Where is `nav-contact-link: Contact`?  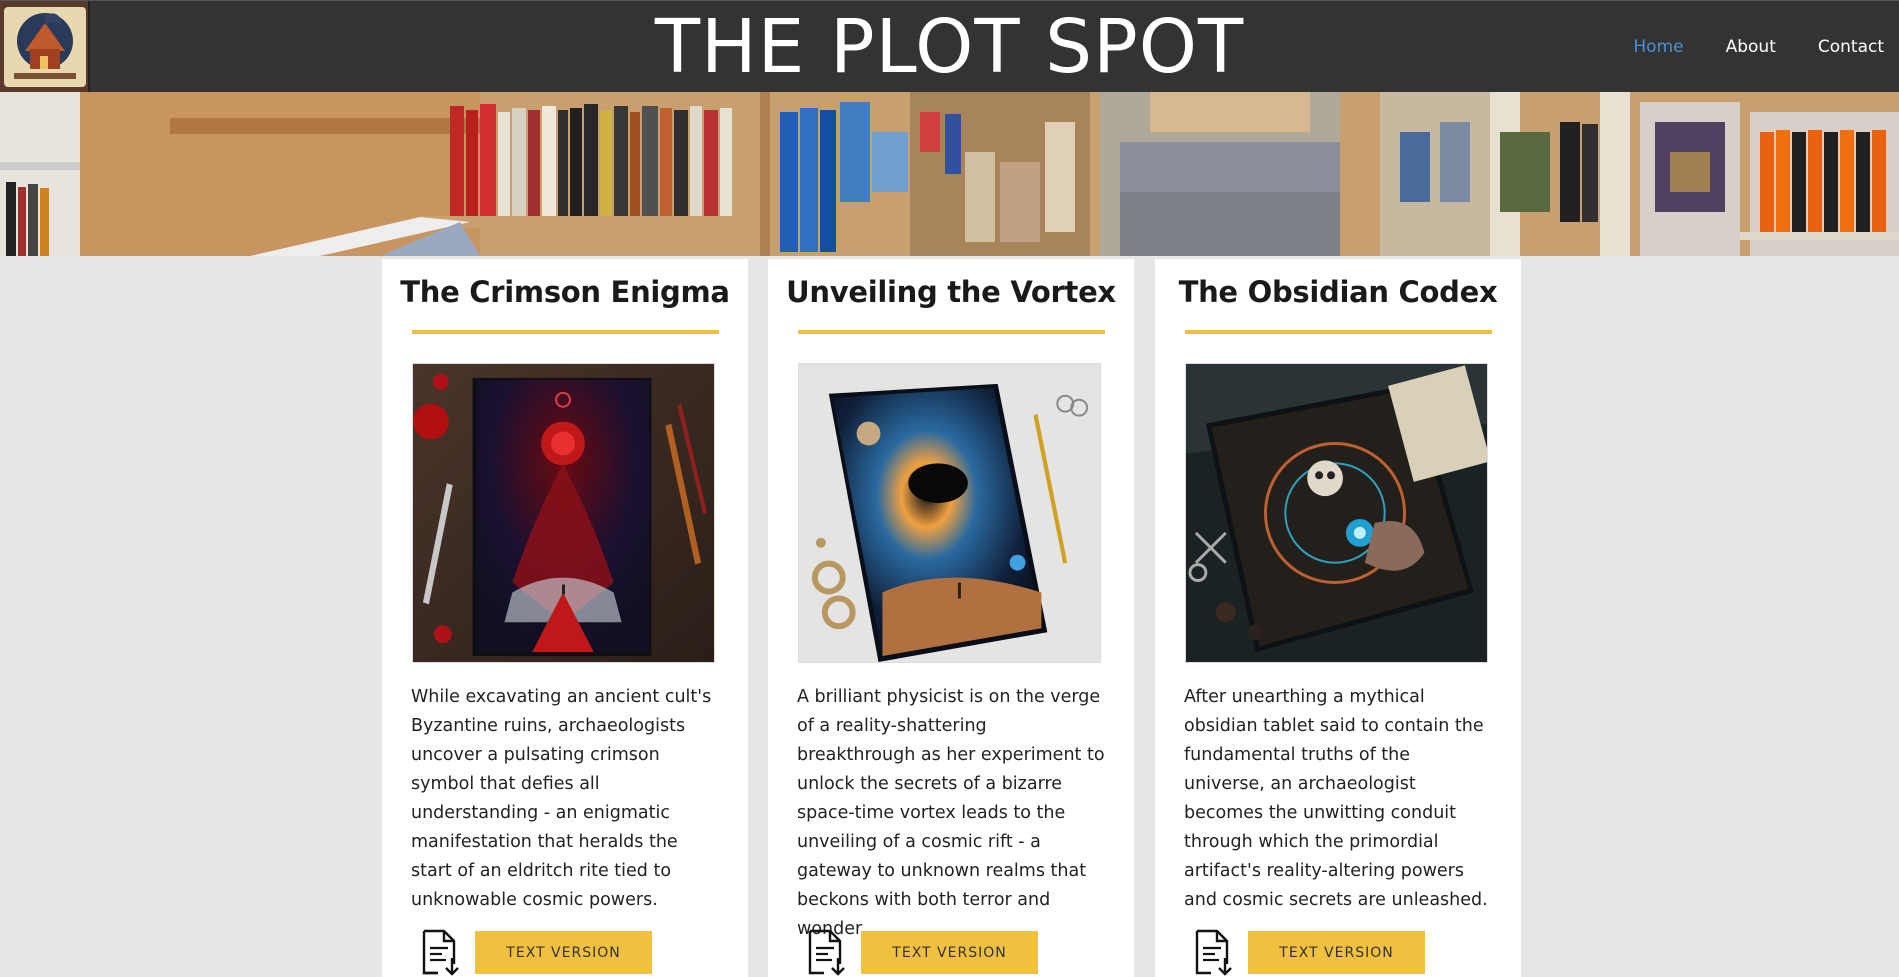
nav-contact-link: Contact is located at coordinates (1851, 47).